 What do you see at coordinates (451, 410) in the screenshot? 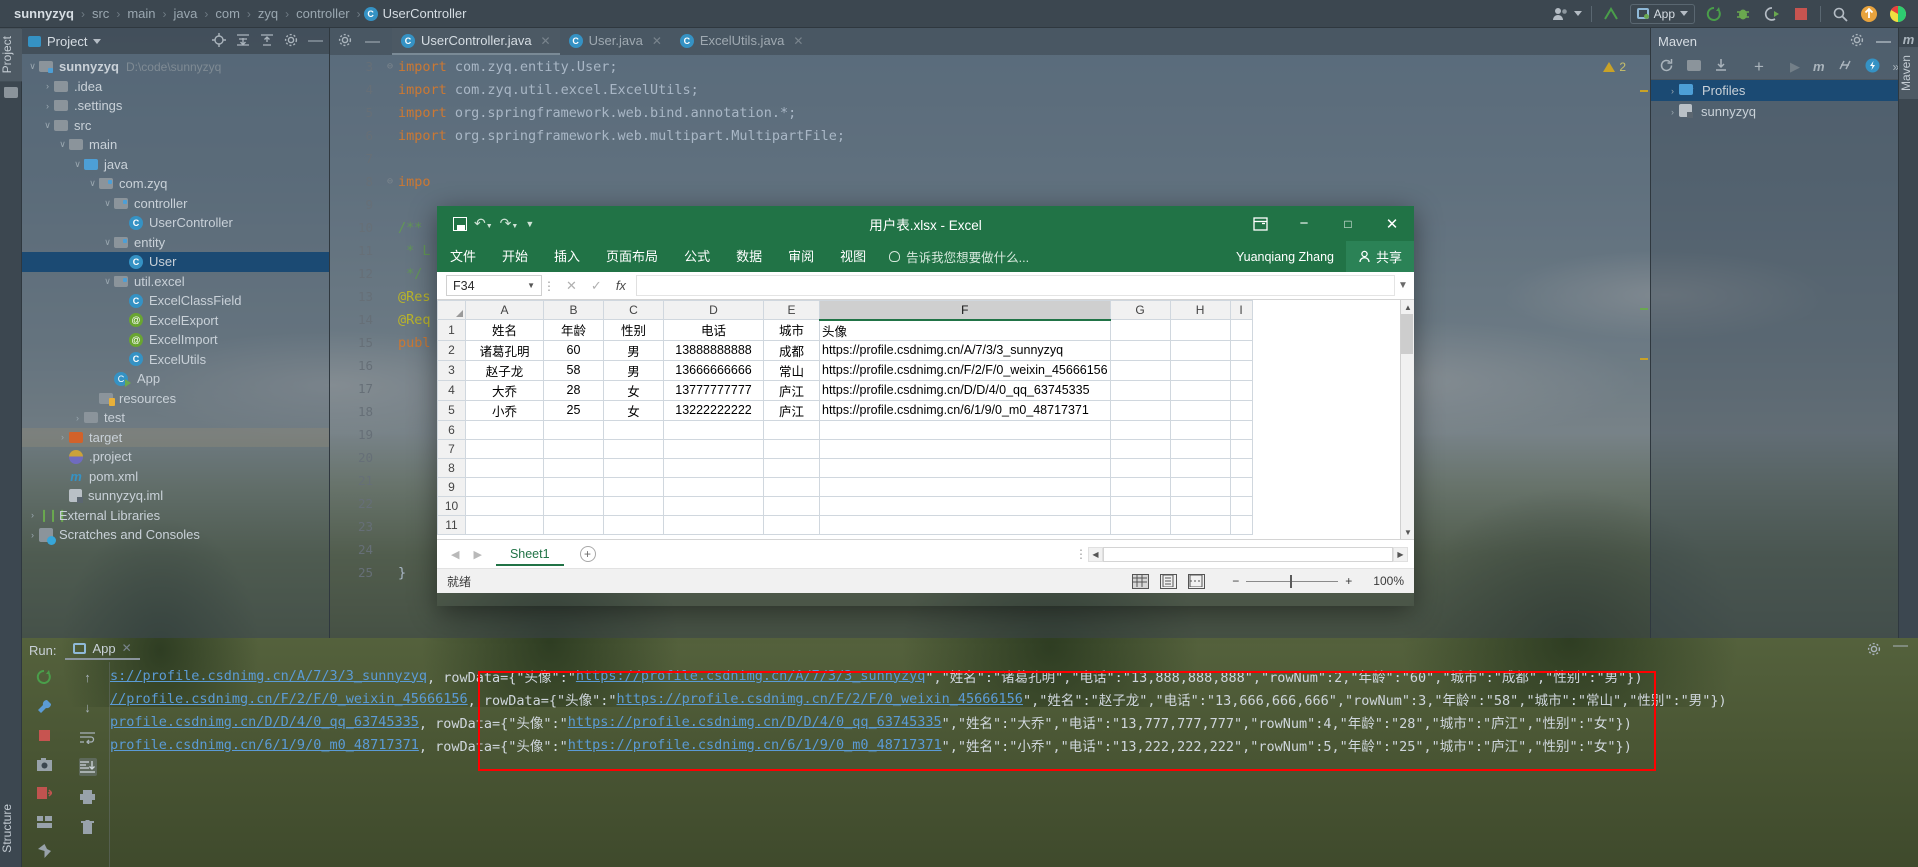
I see `row-header-5: 5` at bounding box center [451, 410].